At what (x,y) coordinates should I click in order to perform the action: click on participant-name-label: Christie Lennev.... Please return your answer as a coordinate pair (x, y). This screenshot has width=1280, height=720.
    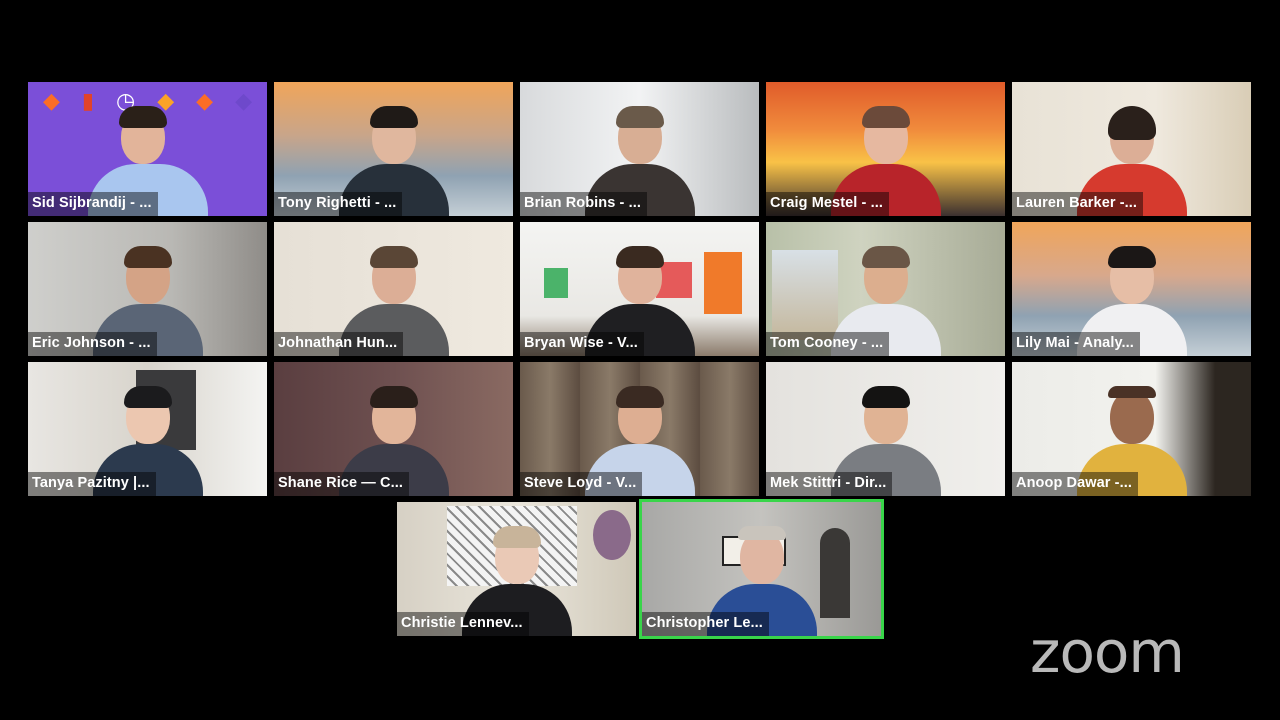
    Looking at the image, I should click on (463, 624).